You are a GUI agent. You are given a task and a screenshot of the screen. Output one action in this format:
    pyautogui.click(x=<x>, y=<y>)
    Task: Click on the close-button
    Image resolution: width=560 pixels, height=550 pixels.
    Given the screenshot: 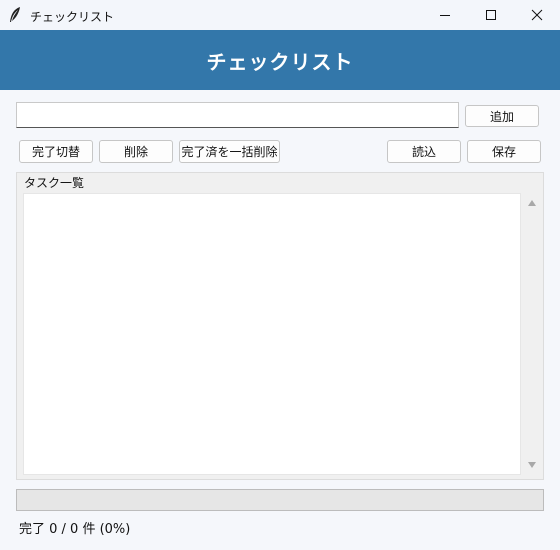 What is the action you would take?
    pyautogui.click(x=537, y=15)
    